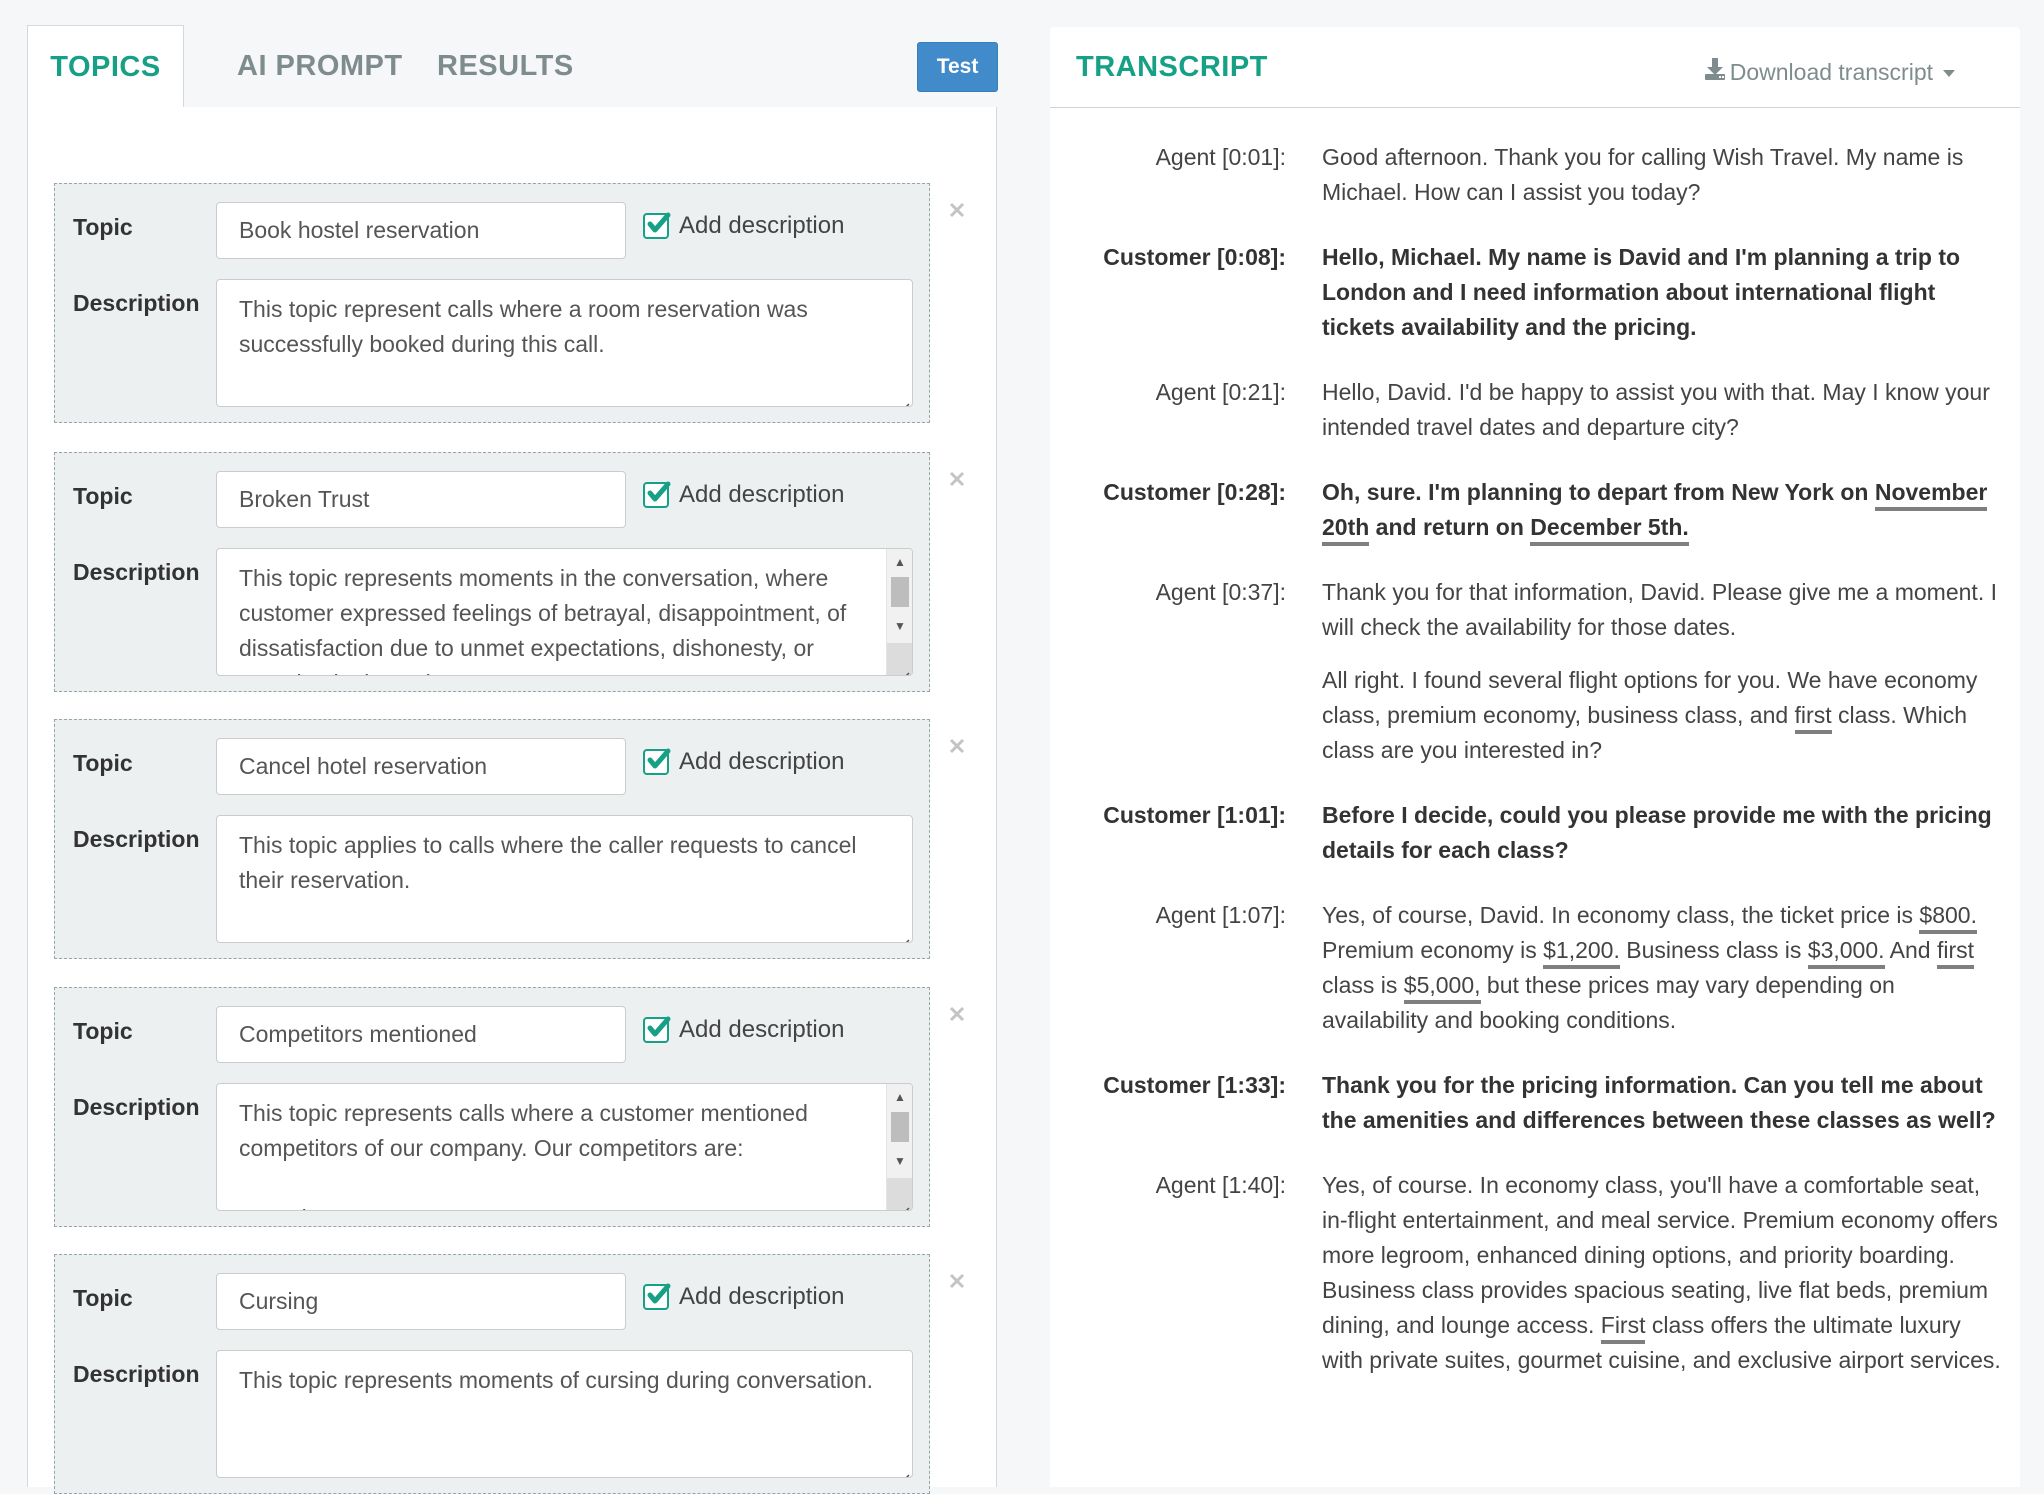  What do you see at coordinates (320, 66) in the screenshot?
I see `tab-ai-prompt: AI PROMPT` at bounding box center [320, 66].